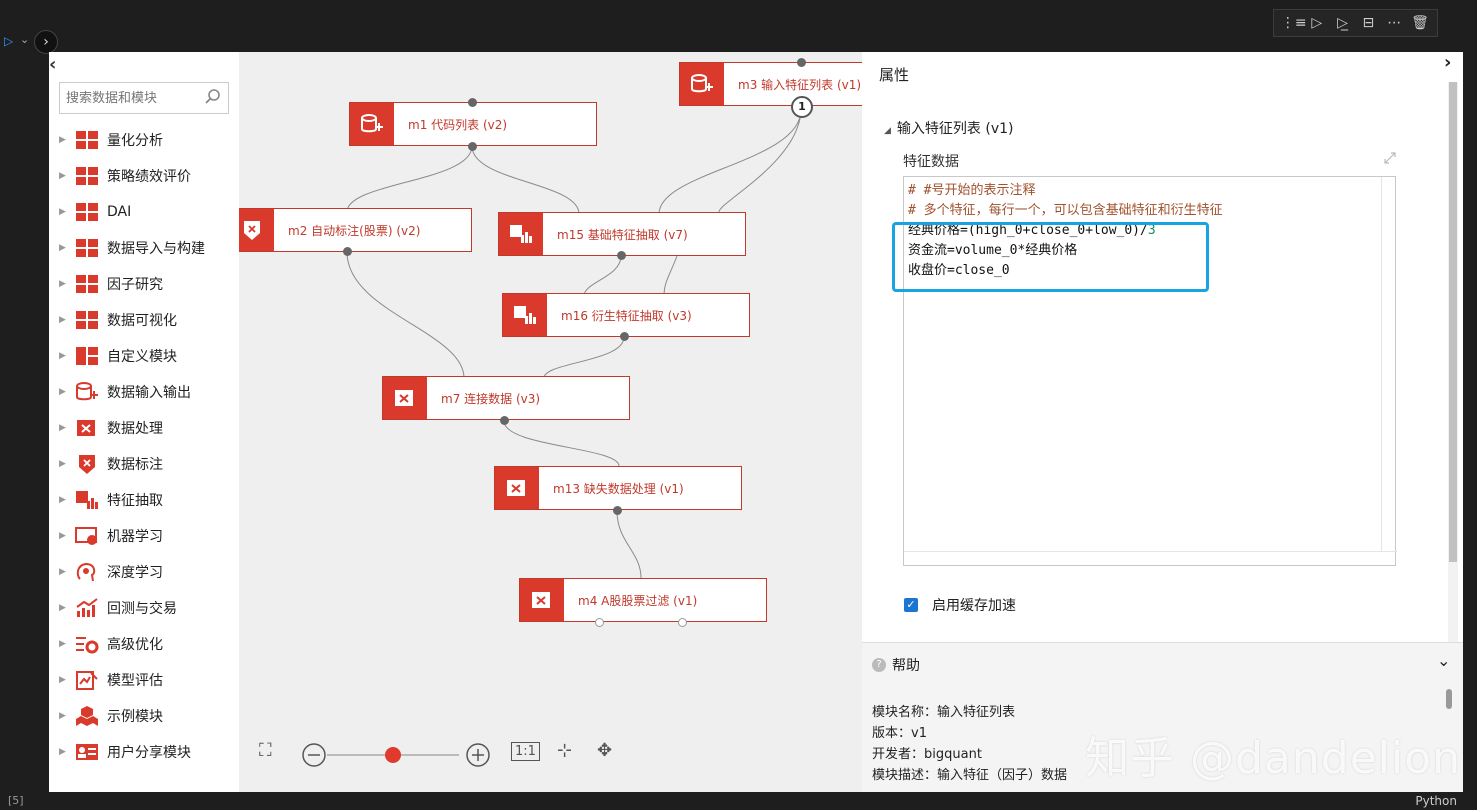 The width and height of the screenshot is (1477, 810). What do you see at coordinates (52, 64) in the screenshot?
I see `sidebar-collapse-icon: ‹` at bounding box center [52, 64].